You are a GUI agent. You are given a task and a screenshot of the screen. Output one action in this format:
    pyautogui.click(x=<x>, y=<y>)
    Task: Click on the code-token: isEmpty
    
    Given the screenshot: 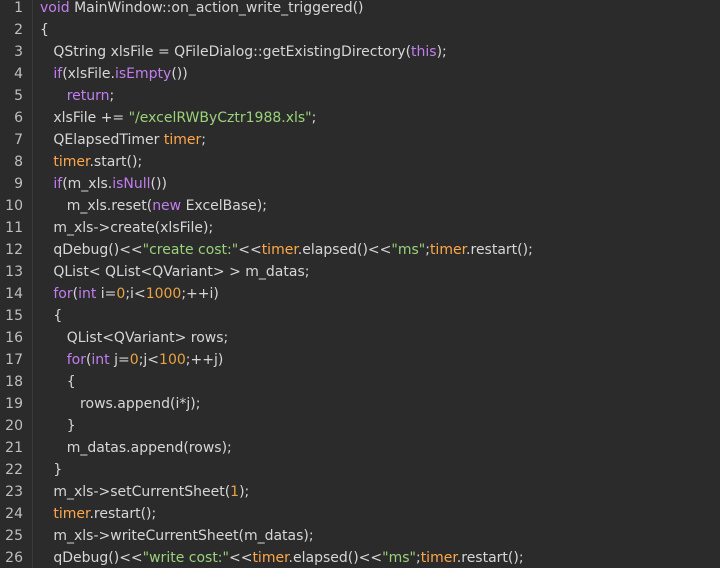 What is the action you would take?
    pyautogui.click(x=143, y=74)
    